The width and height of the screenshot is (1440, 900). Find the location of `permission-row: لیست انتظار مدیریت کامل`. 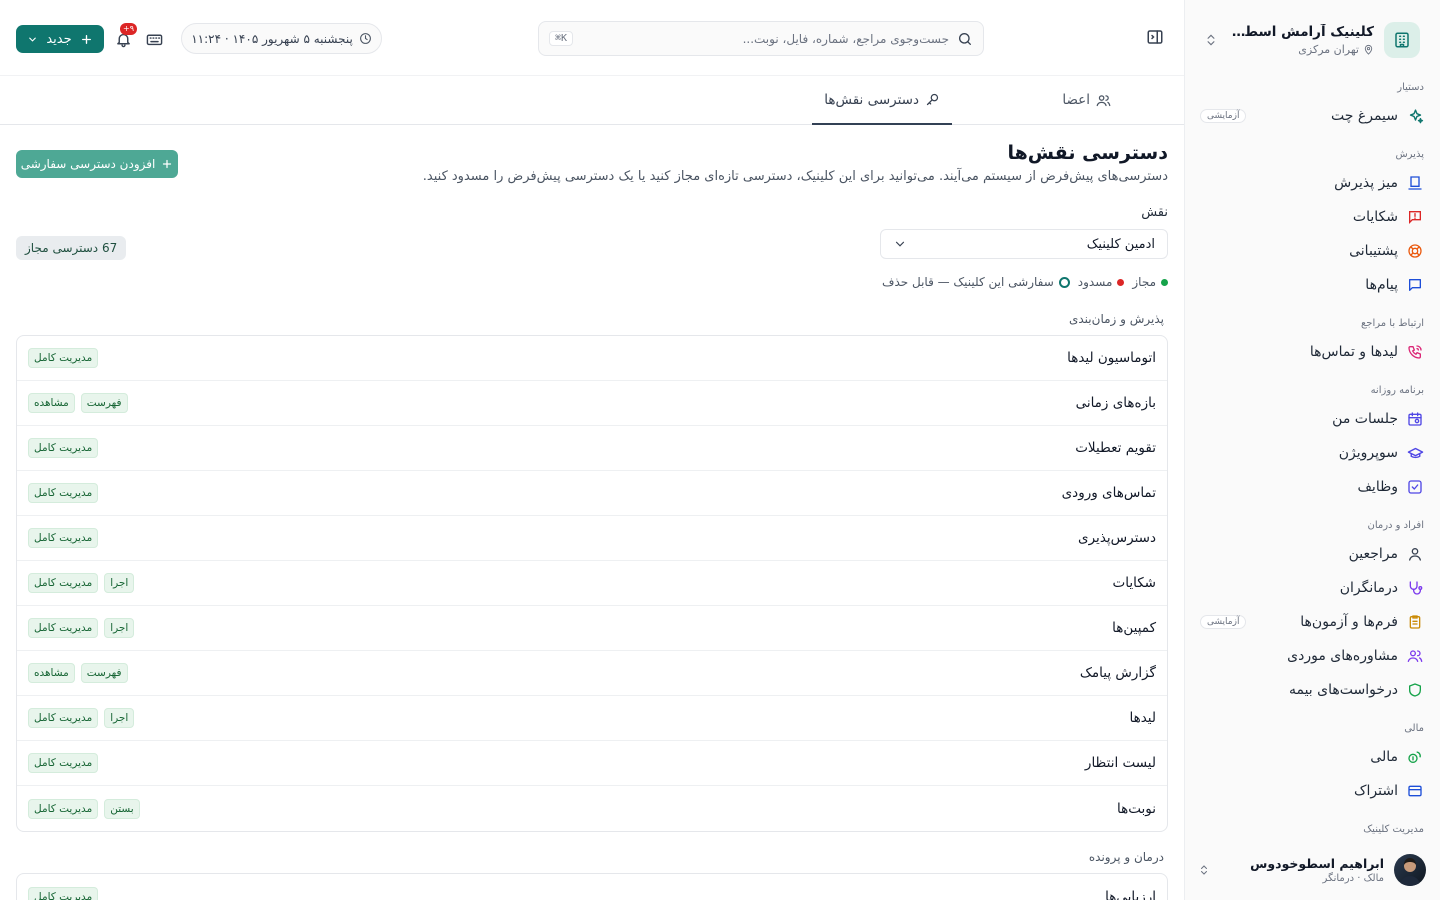

permission-row: لیست انتظار مدیریت کامل is located at coordinates (592, 763).